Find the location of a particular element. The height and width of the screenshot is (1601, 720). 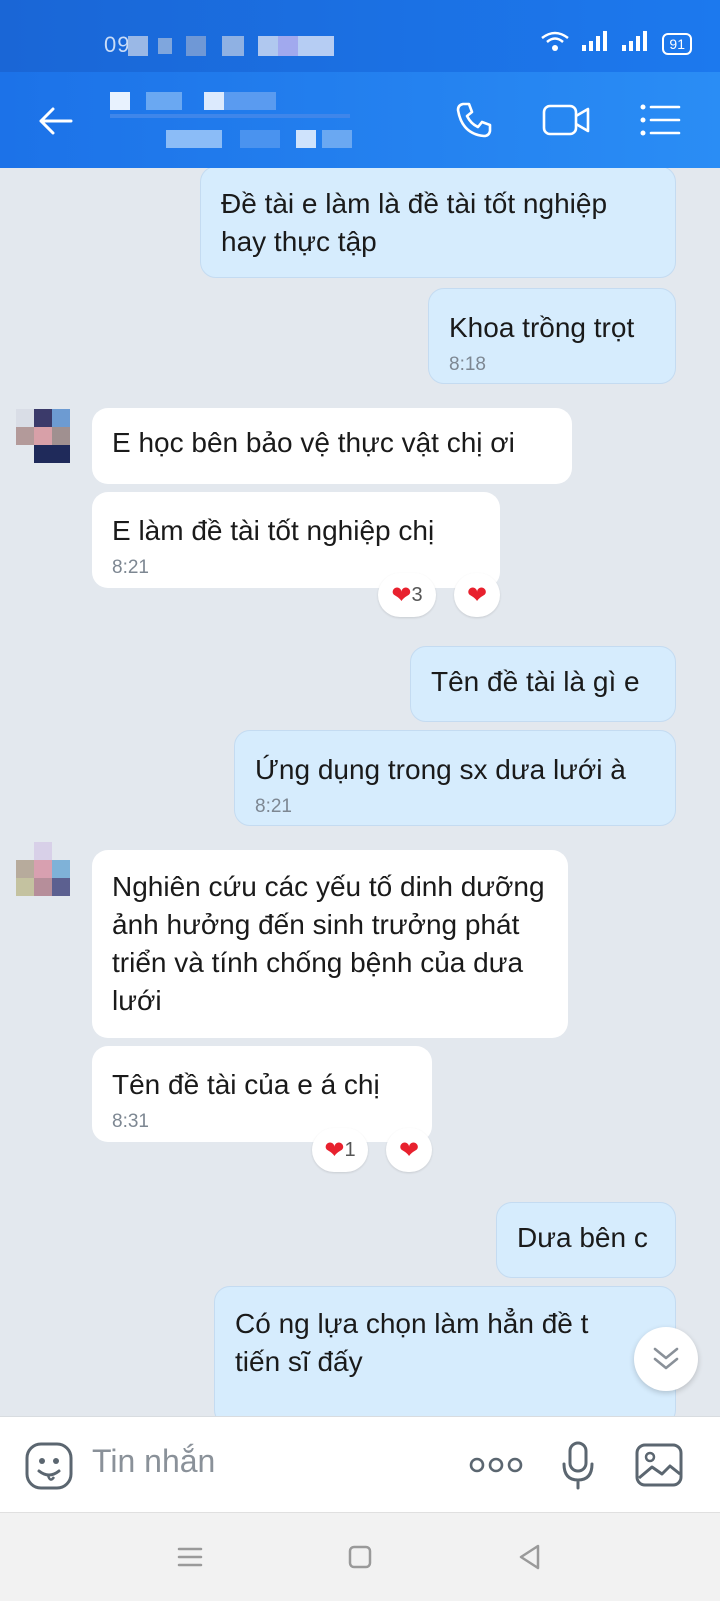

message-time: 8:21 is located at coordinates (273, 806).